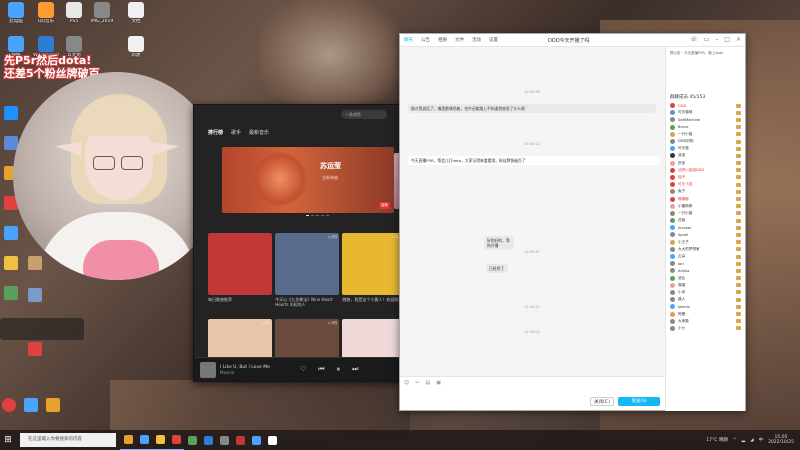 The image size is (800, 450). What do you see at coordinates (374, 270) in the screenshot?
I see `playlist-card: ▷116万 跑跑，我是这个小黄人！欢迎收藏` at bounding box center [374, 270].